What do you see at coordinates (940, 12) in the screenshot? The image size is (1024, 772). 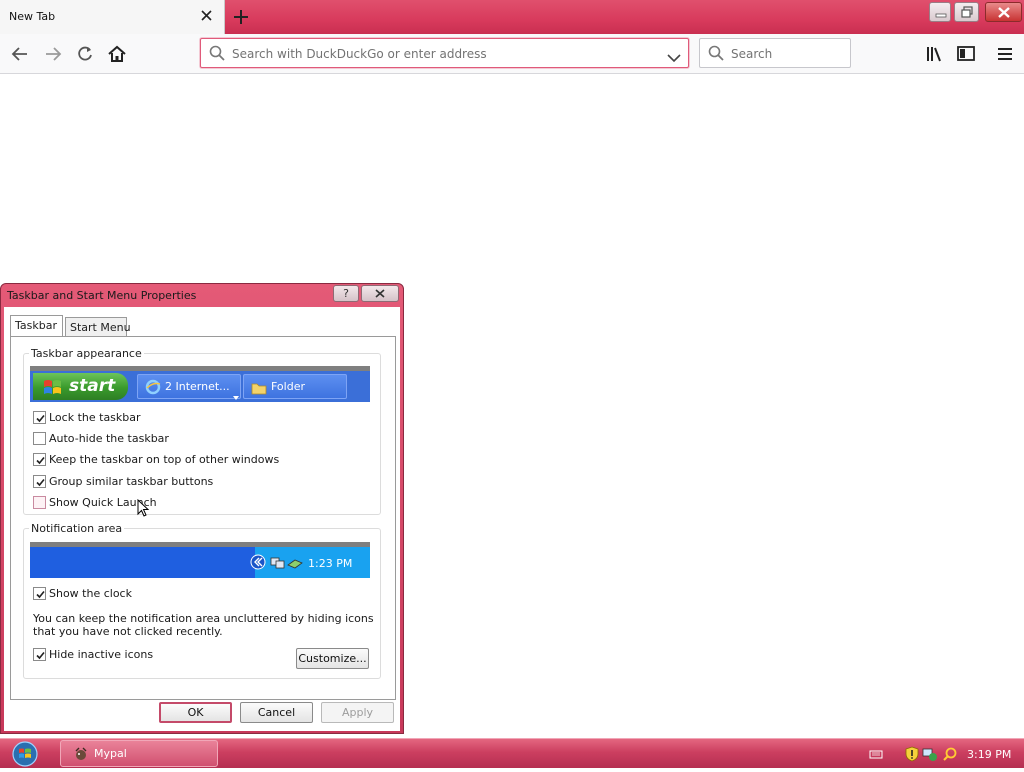 I see `minimize-button` at bounding box center [940, 12].